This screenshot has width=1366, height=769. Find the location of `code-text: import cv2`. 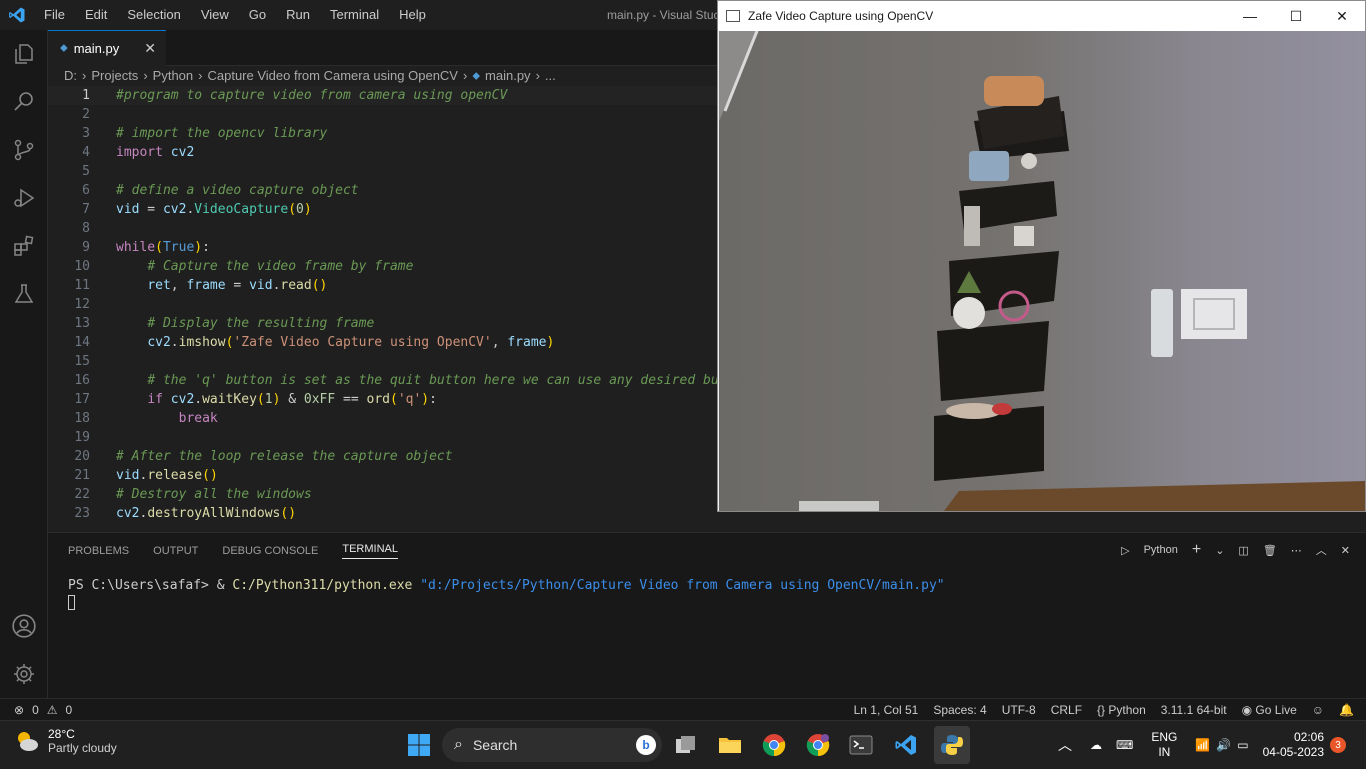

code-text: import cv2 is located at coordinates (155, 152).